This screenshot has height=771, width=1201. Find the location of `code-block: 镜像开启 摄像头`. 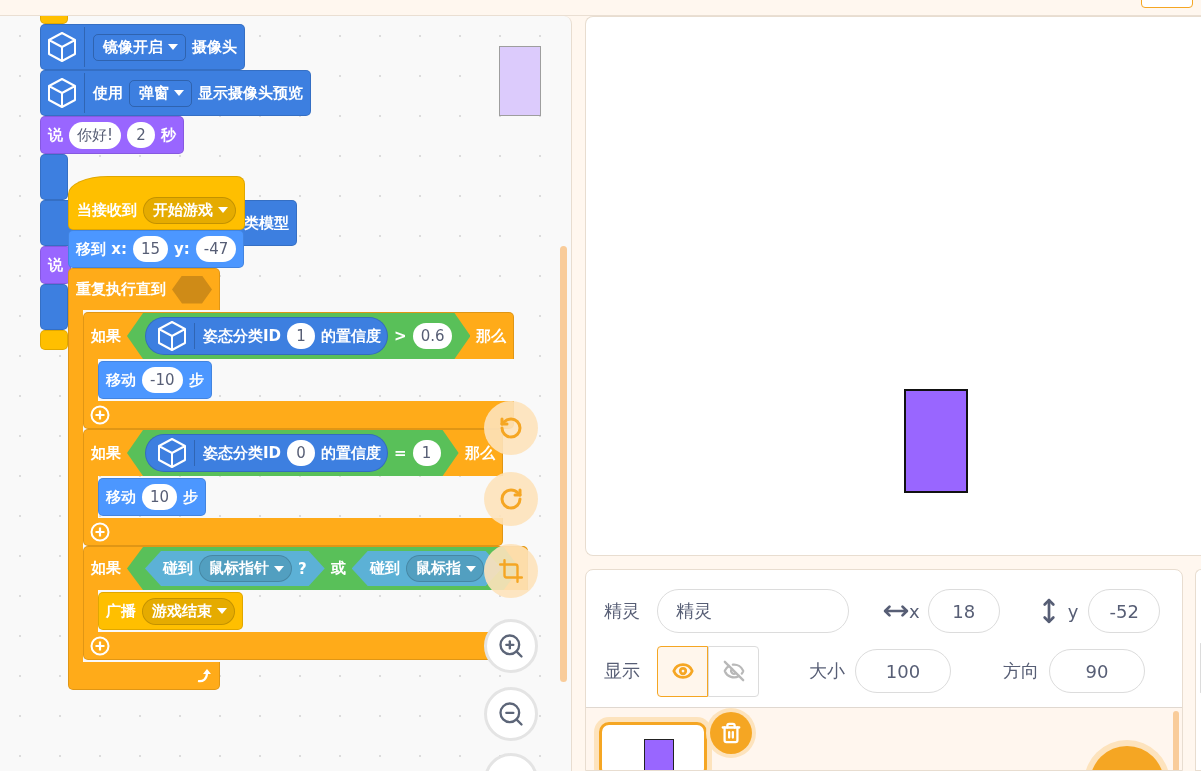

code-block: 镜像开启 摄像头 is located at coordinates (142, 47).